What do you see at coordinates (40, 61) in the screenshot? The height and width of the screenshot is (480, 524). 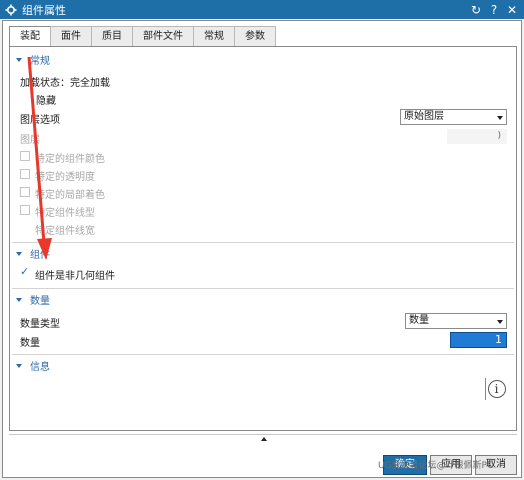 I see `section-general-label: 常规` at bounding box center [40, 61].